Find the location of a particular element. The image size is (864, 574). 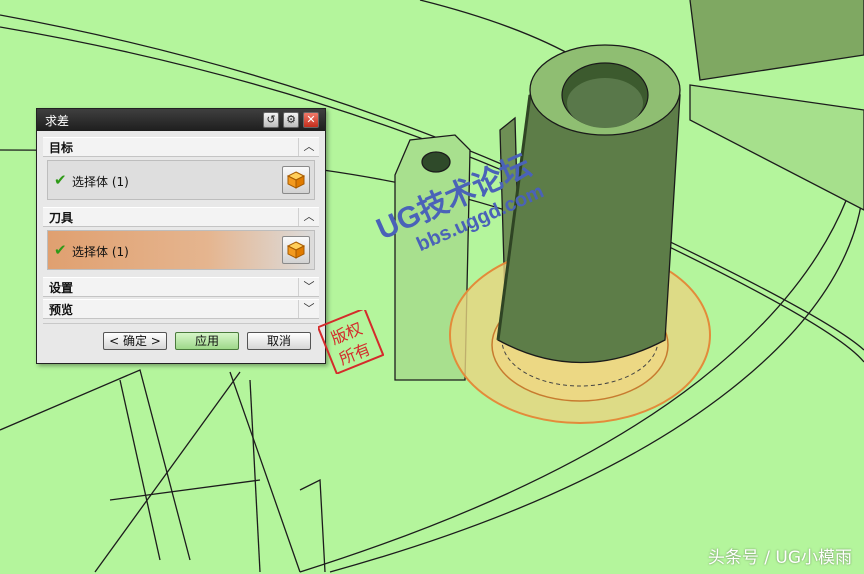

target-select-label: 选择体 (1) is located at coordinates (100, 182).